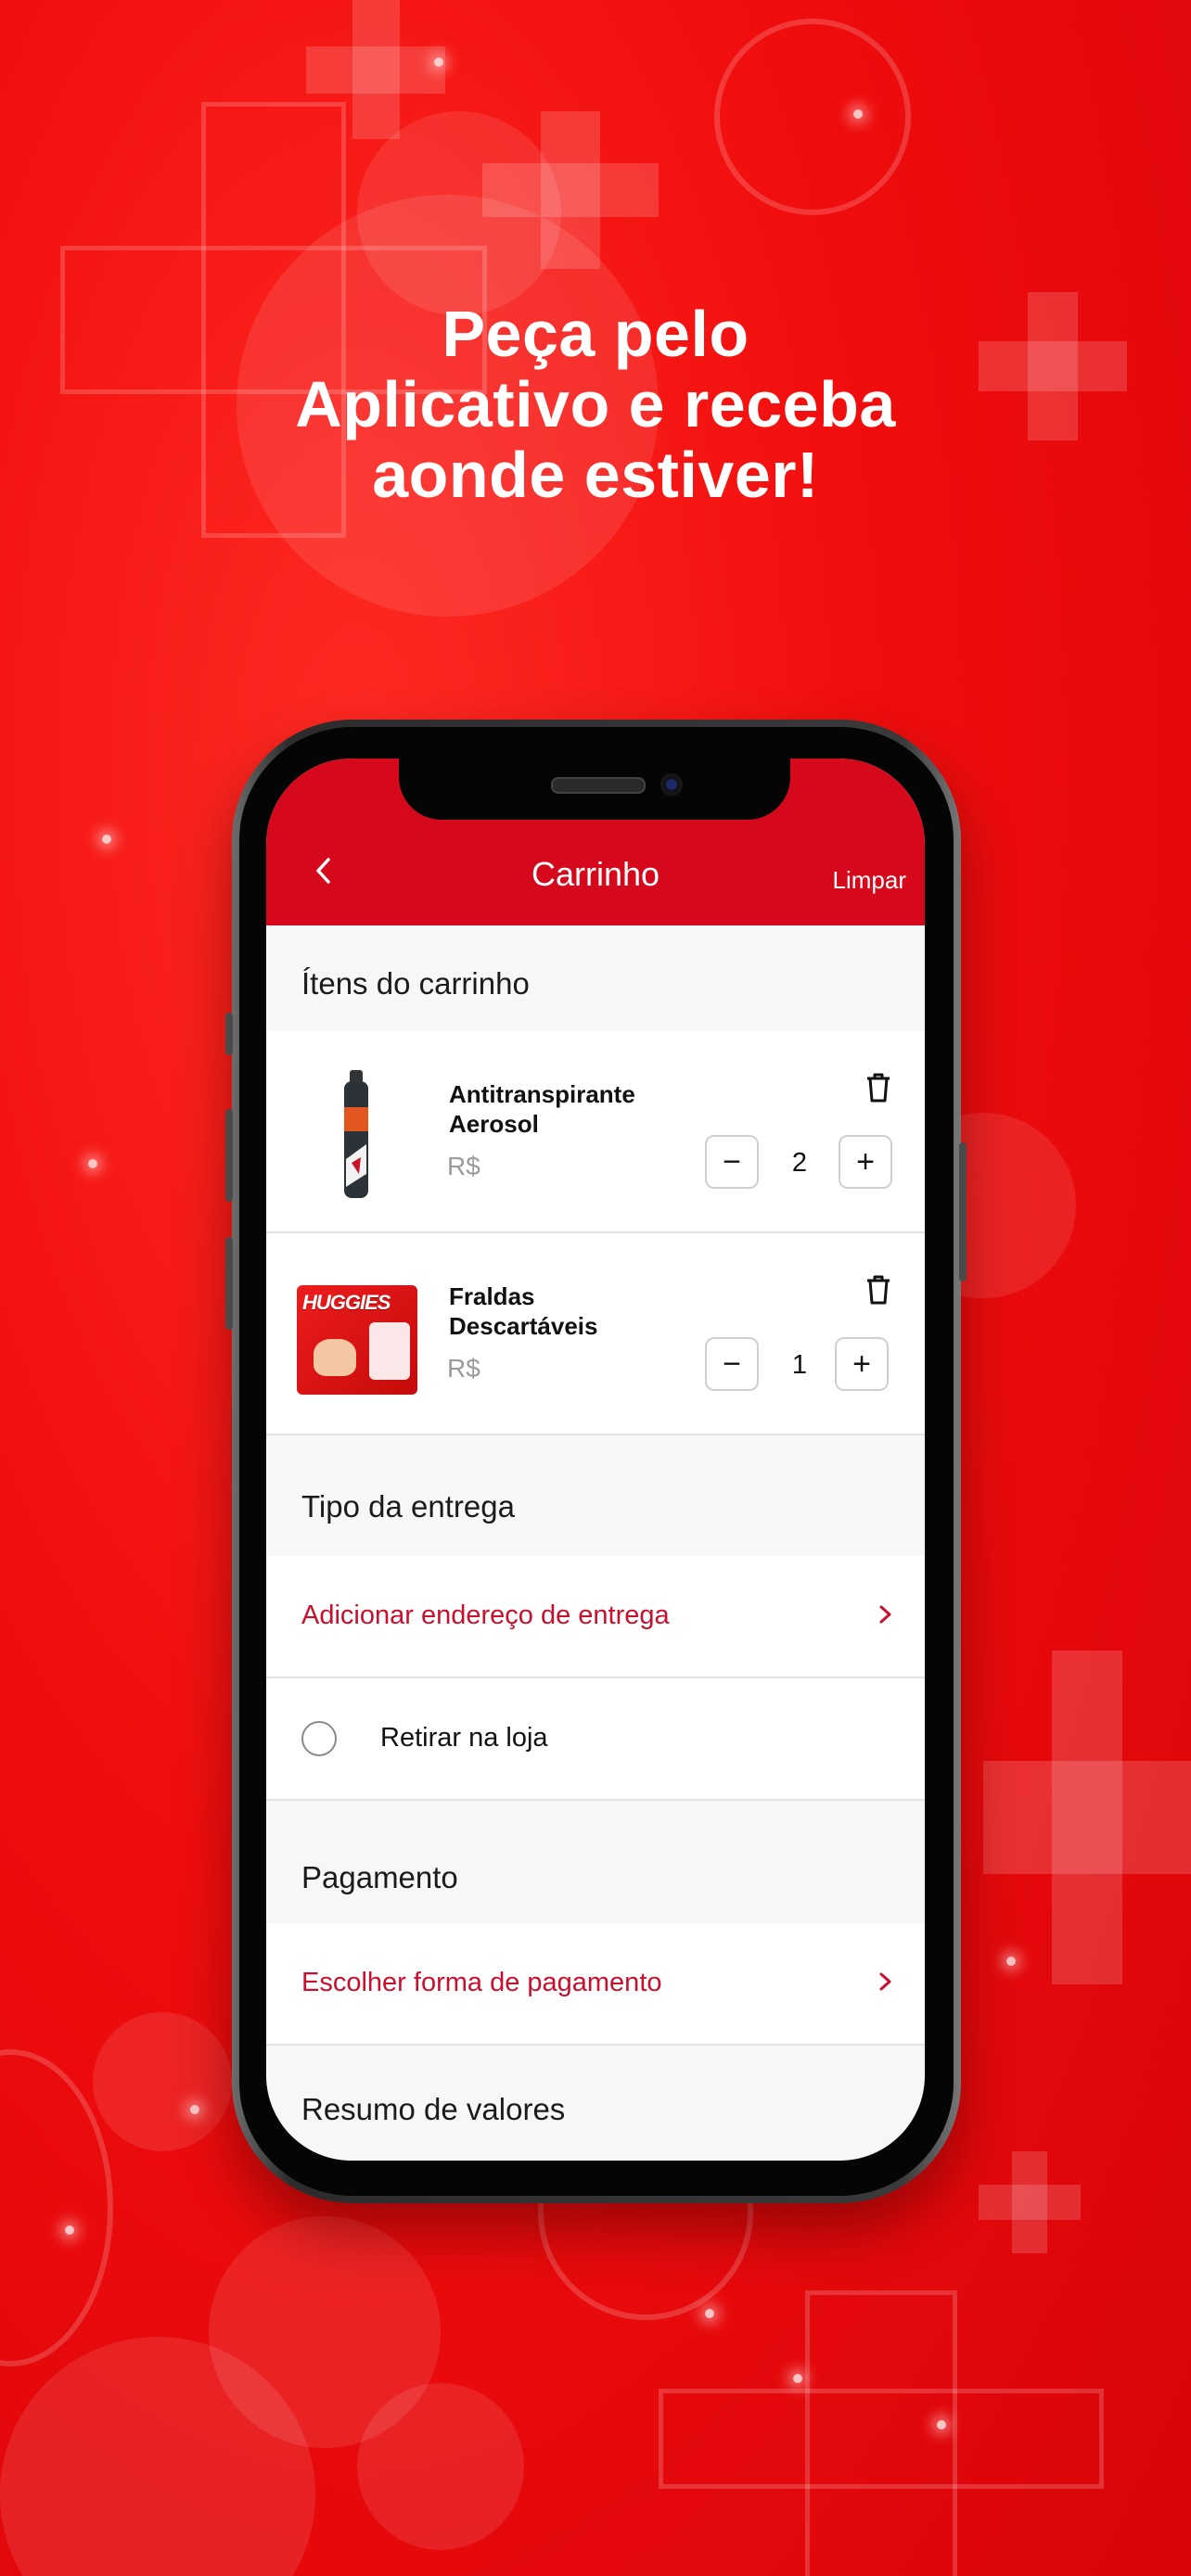 The height and width of the screenshot is (2576, 1191). Describe the element at coordinates (357, 1340) in the screenshot. I see `diaper-pack-image: HUGGIES` at that location.